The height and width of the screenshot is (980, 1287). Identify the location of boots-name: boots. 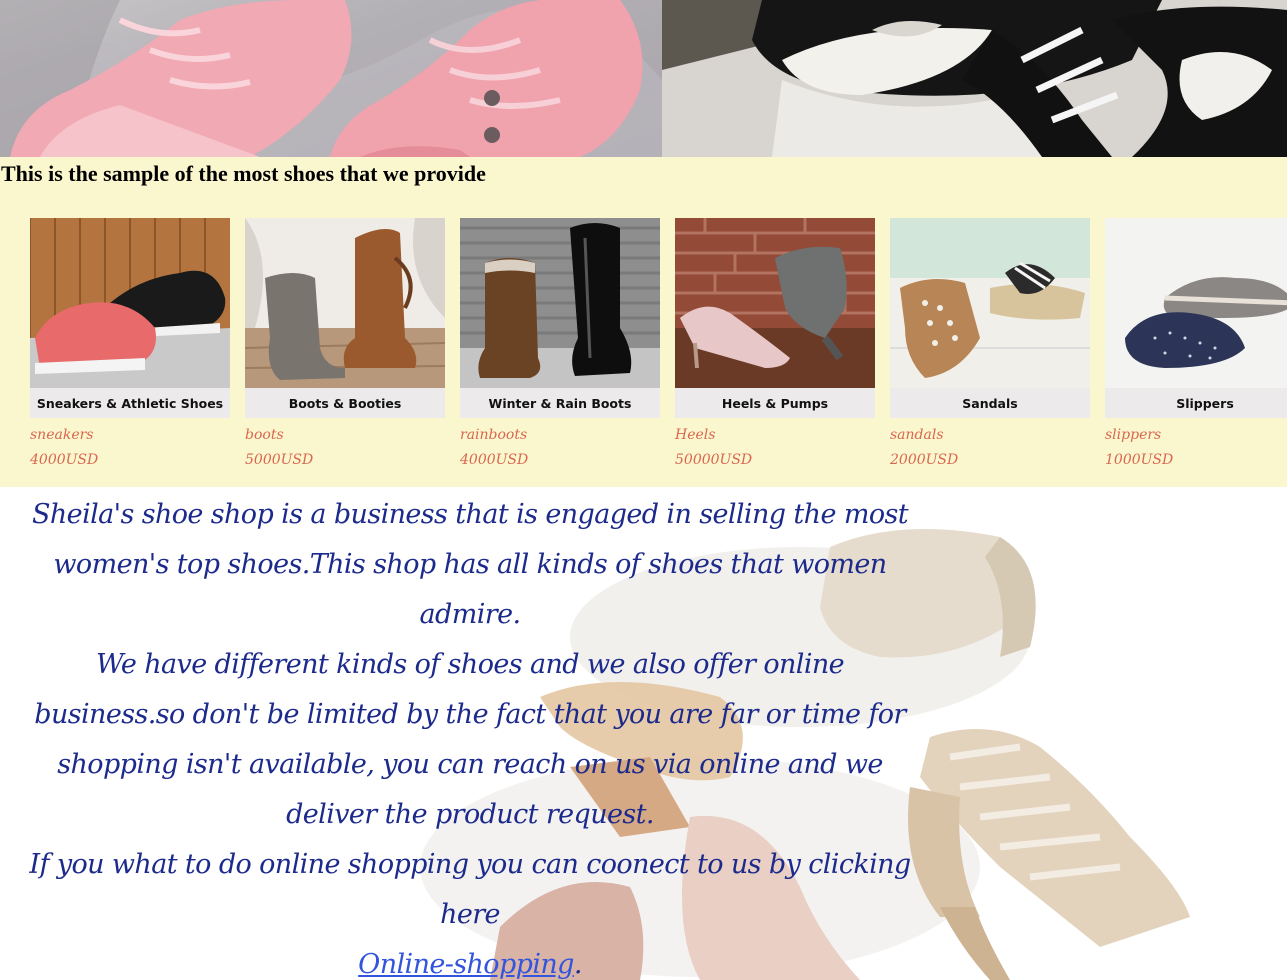
(264, 435).